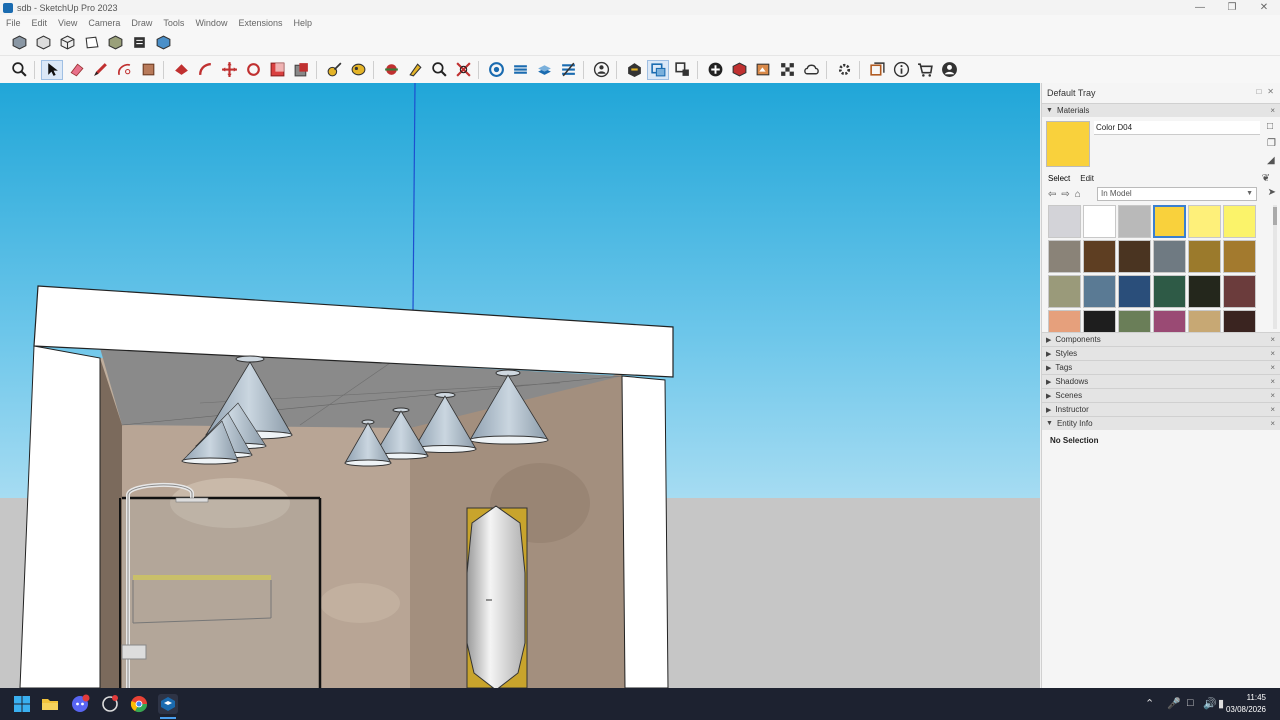  I want to click on material-name-field: Color D04, so click(1177, 128).